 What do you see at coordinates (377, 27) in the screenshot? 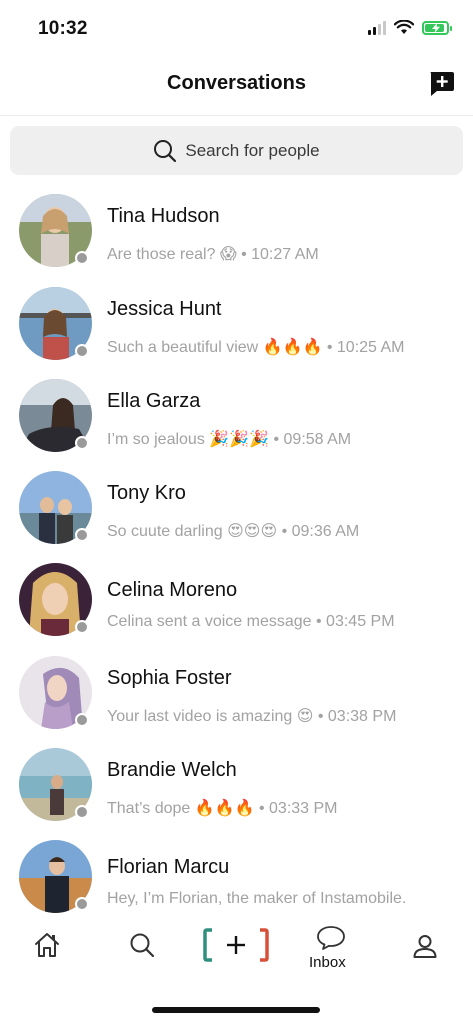
I see `cellular-signal-icon` at bounding box center [377, 27].